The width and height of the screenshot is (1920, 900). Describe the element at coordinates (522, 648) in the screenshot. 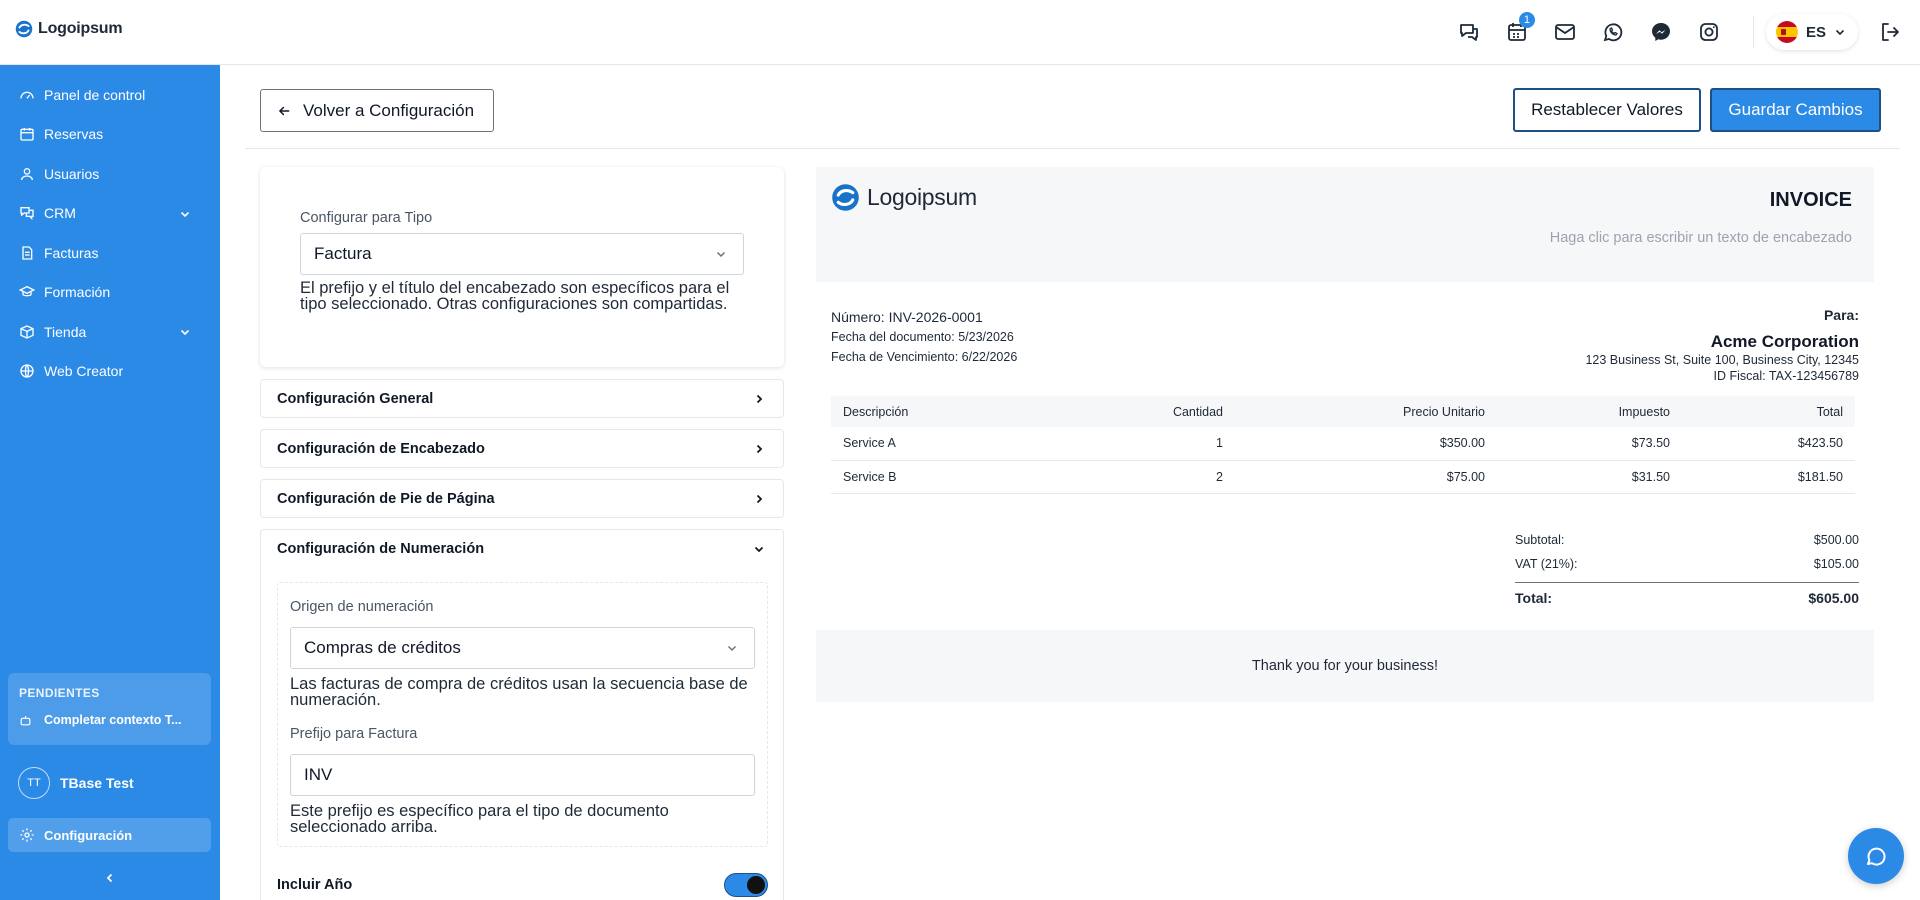

I see `numbering-origin-select: Compras de créditos` at that location.